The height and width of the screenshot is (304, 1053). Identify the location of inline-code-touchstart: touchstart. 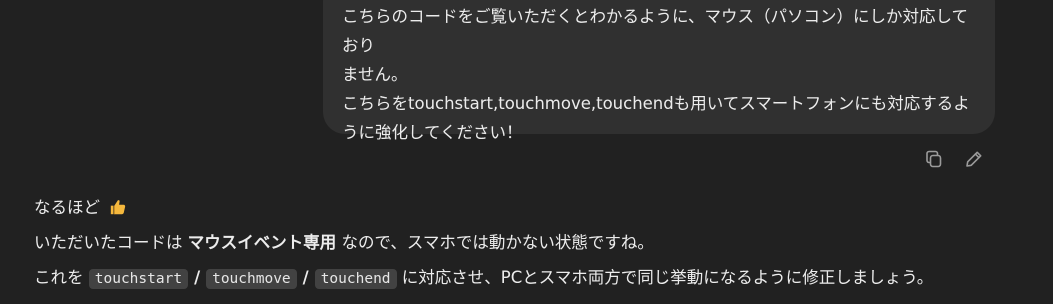
(138, 279).